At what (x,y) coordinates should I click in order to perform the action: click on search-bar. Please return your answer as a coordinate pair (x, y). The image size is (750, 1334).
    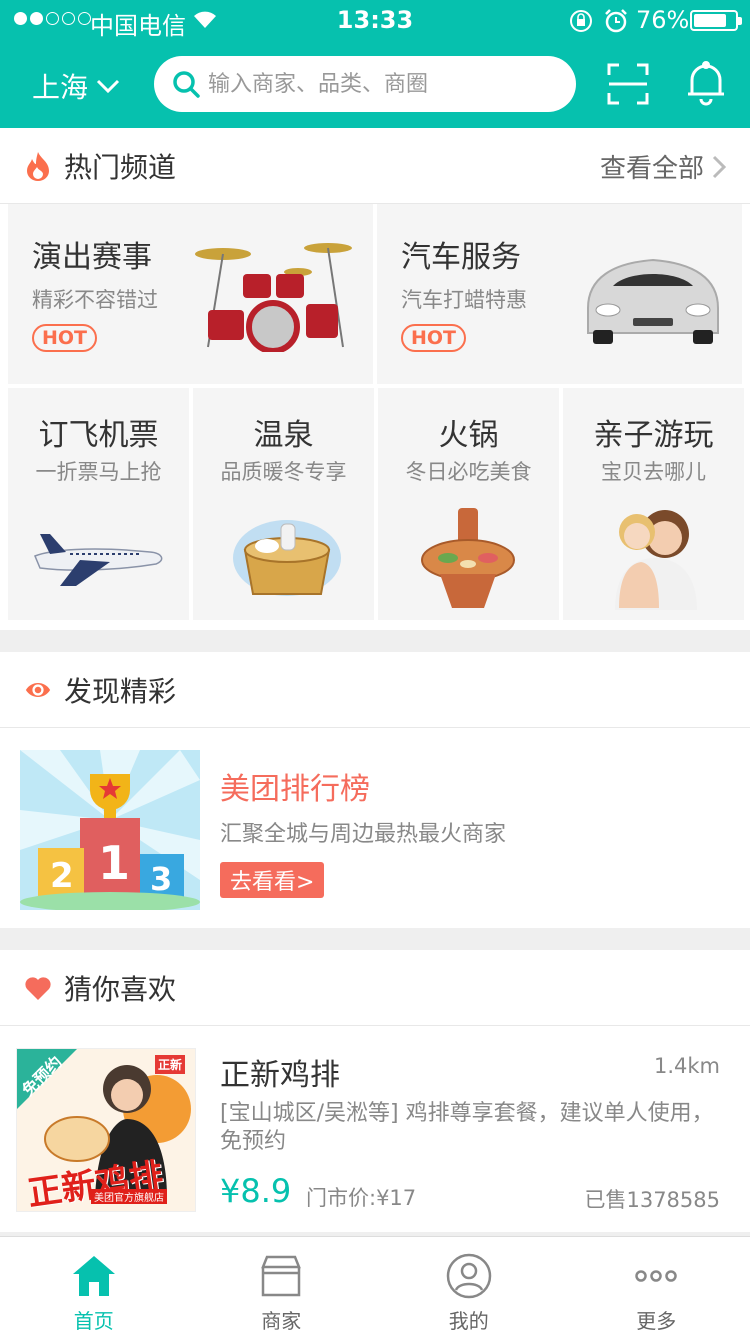
    Looking at the image, I should click on (365, 84).